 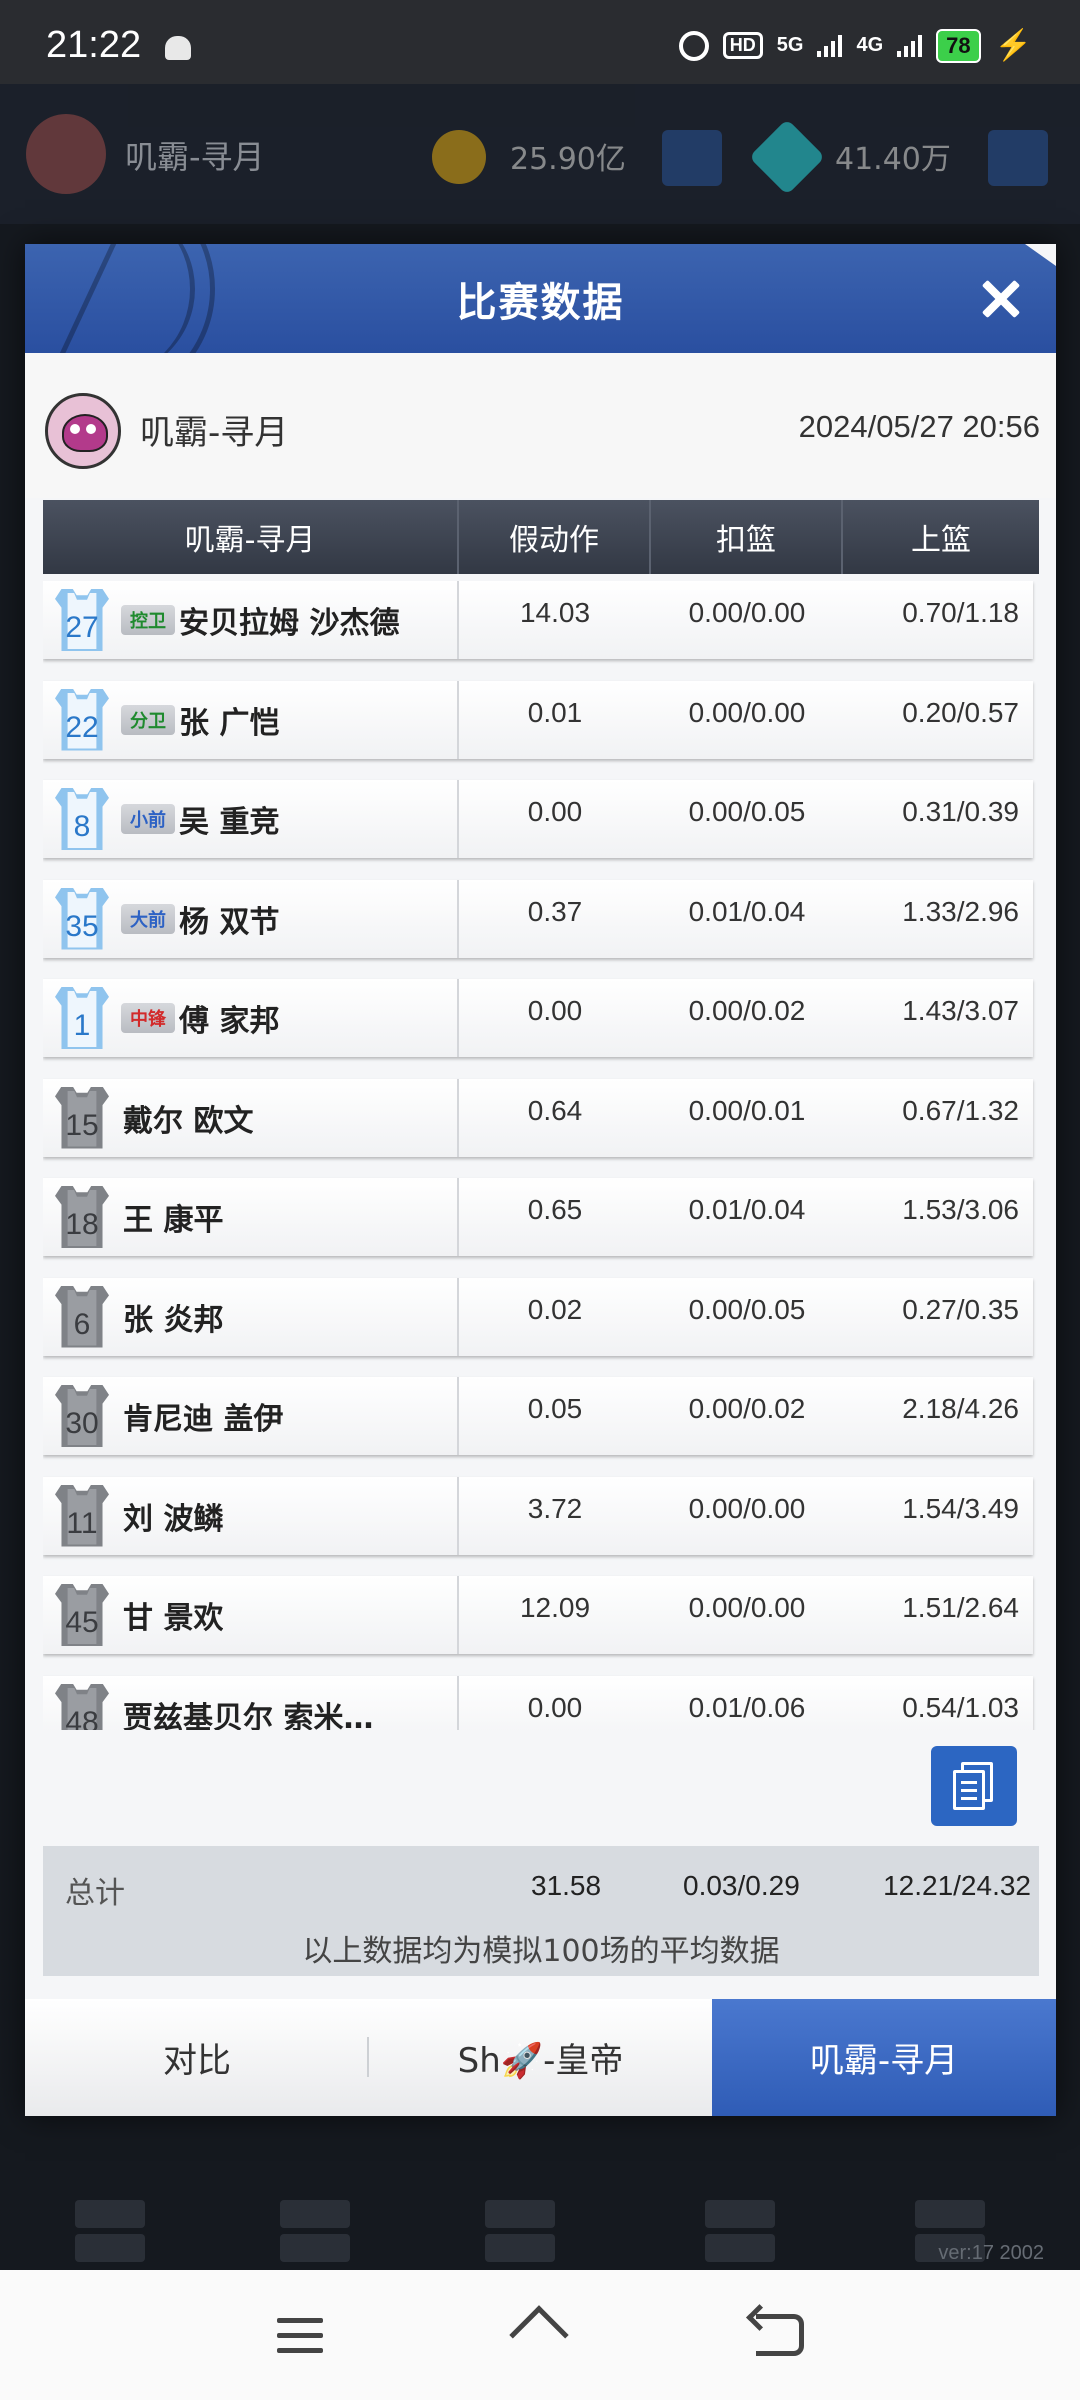 I want to click on layup-value: 0.20/0.57, so click(x=960, y=712).